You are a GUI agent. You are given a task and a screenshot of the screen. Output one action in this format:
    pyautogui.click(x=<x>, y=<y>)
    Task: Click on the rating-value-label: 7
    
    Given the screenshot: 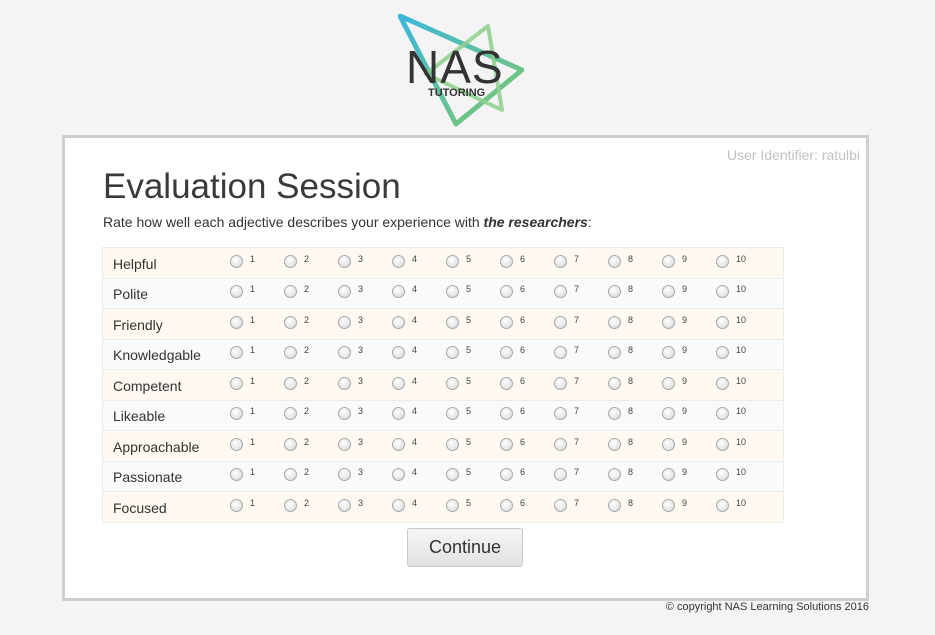 What is the action you would take?
    pyautogui.click(x=577, y=502)
    